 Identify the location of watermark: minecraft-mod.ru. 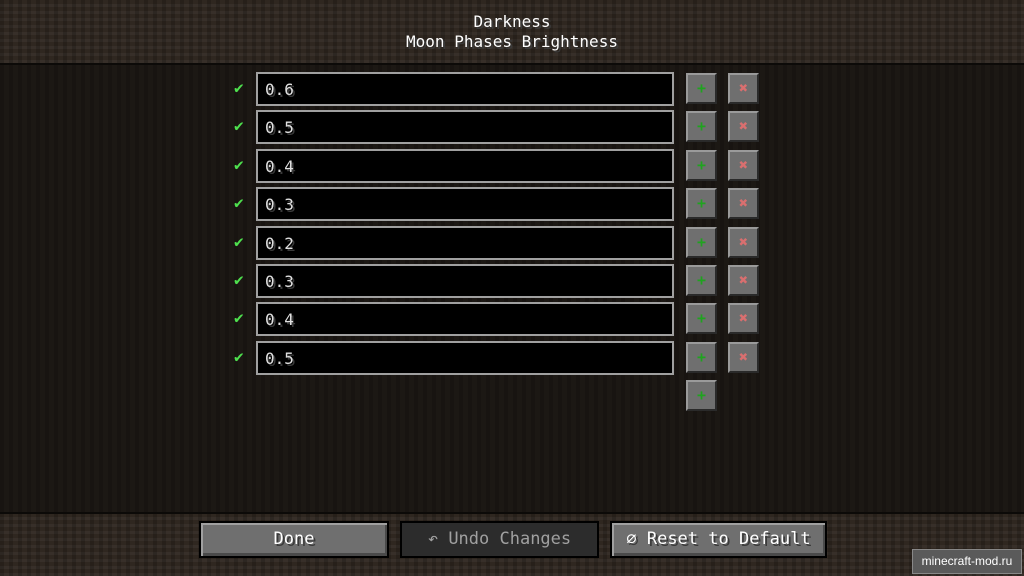
(967, 561).